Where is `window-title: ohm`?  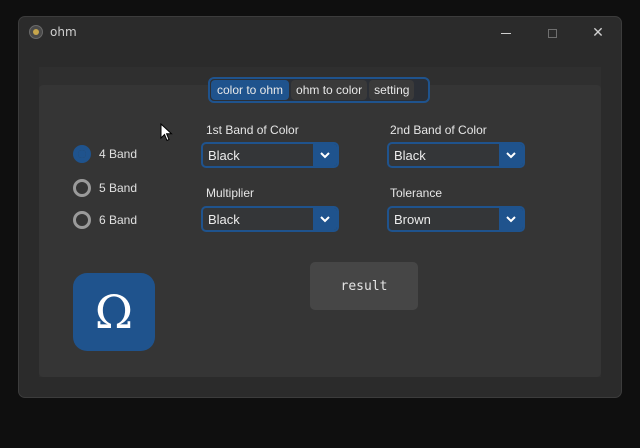 window-title: ohm is located at coordinates (63, 32).